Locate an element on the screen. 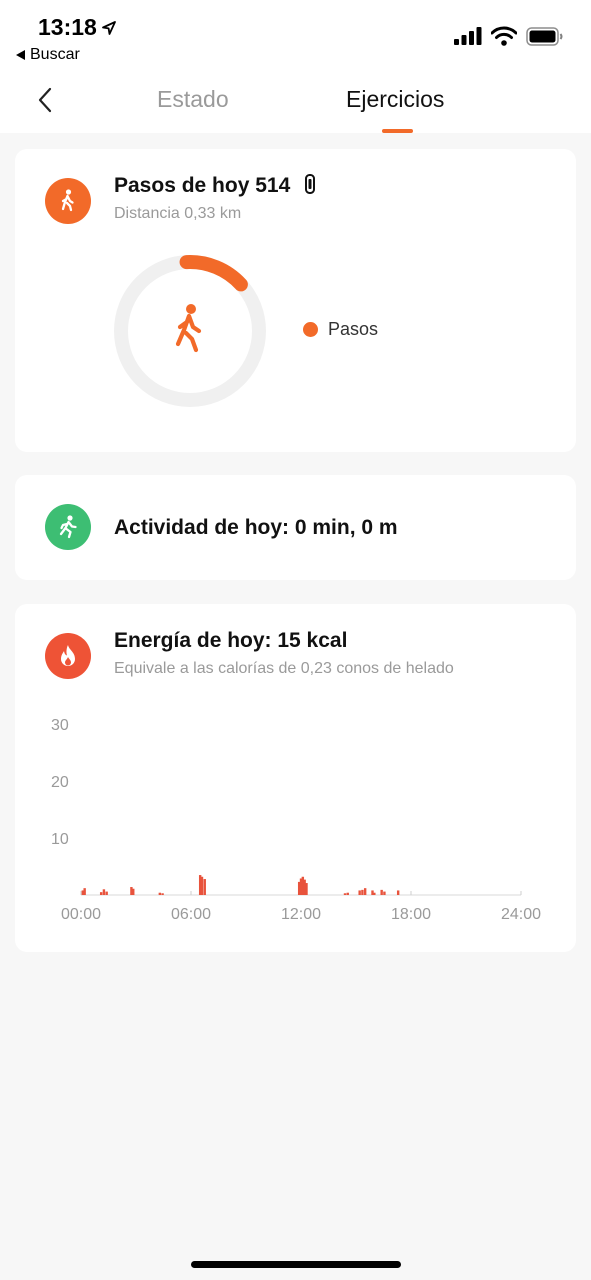 The height and width of the screenshot is (1280, 591). activity-card: Actividad de hoy: 0 min, 0 m is located at coordinates (295, 527).